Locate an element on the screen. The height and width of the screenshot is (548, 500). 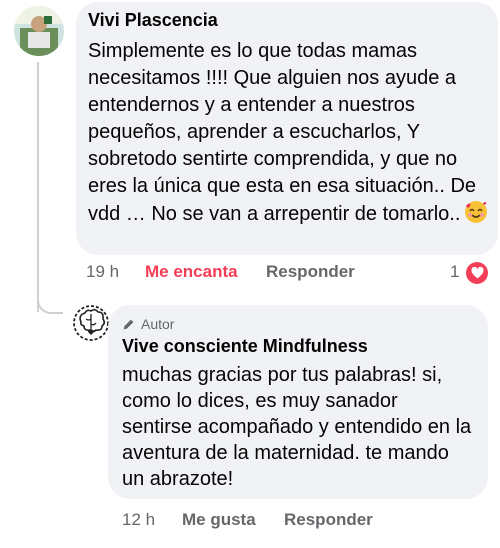
author-badge-label: Autor is located at coordinates (158, 324).